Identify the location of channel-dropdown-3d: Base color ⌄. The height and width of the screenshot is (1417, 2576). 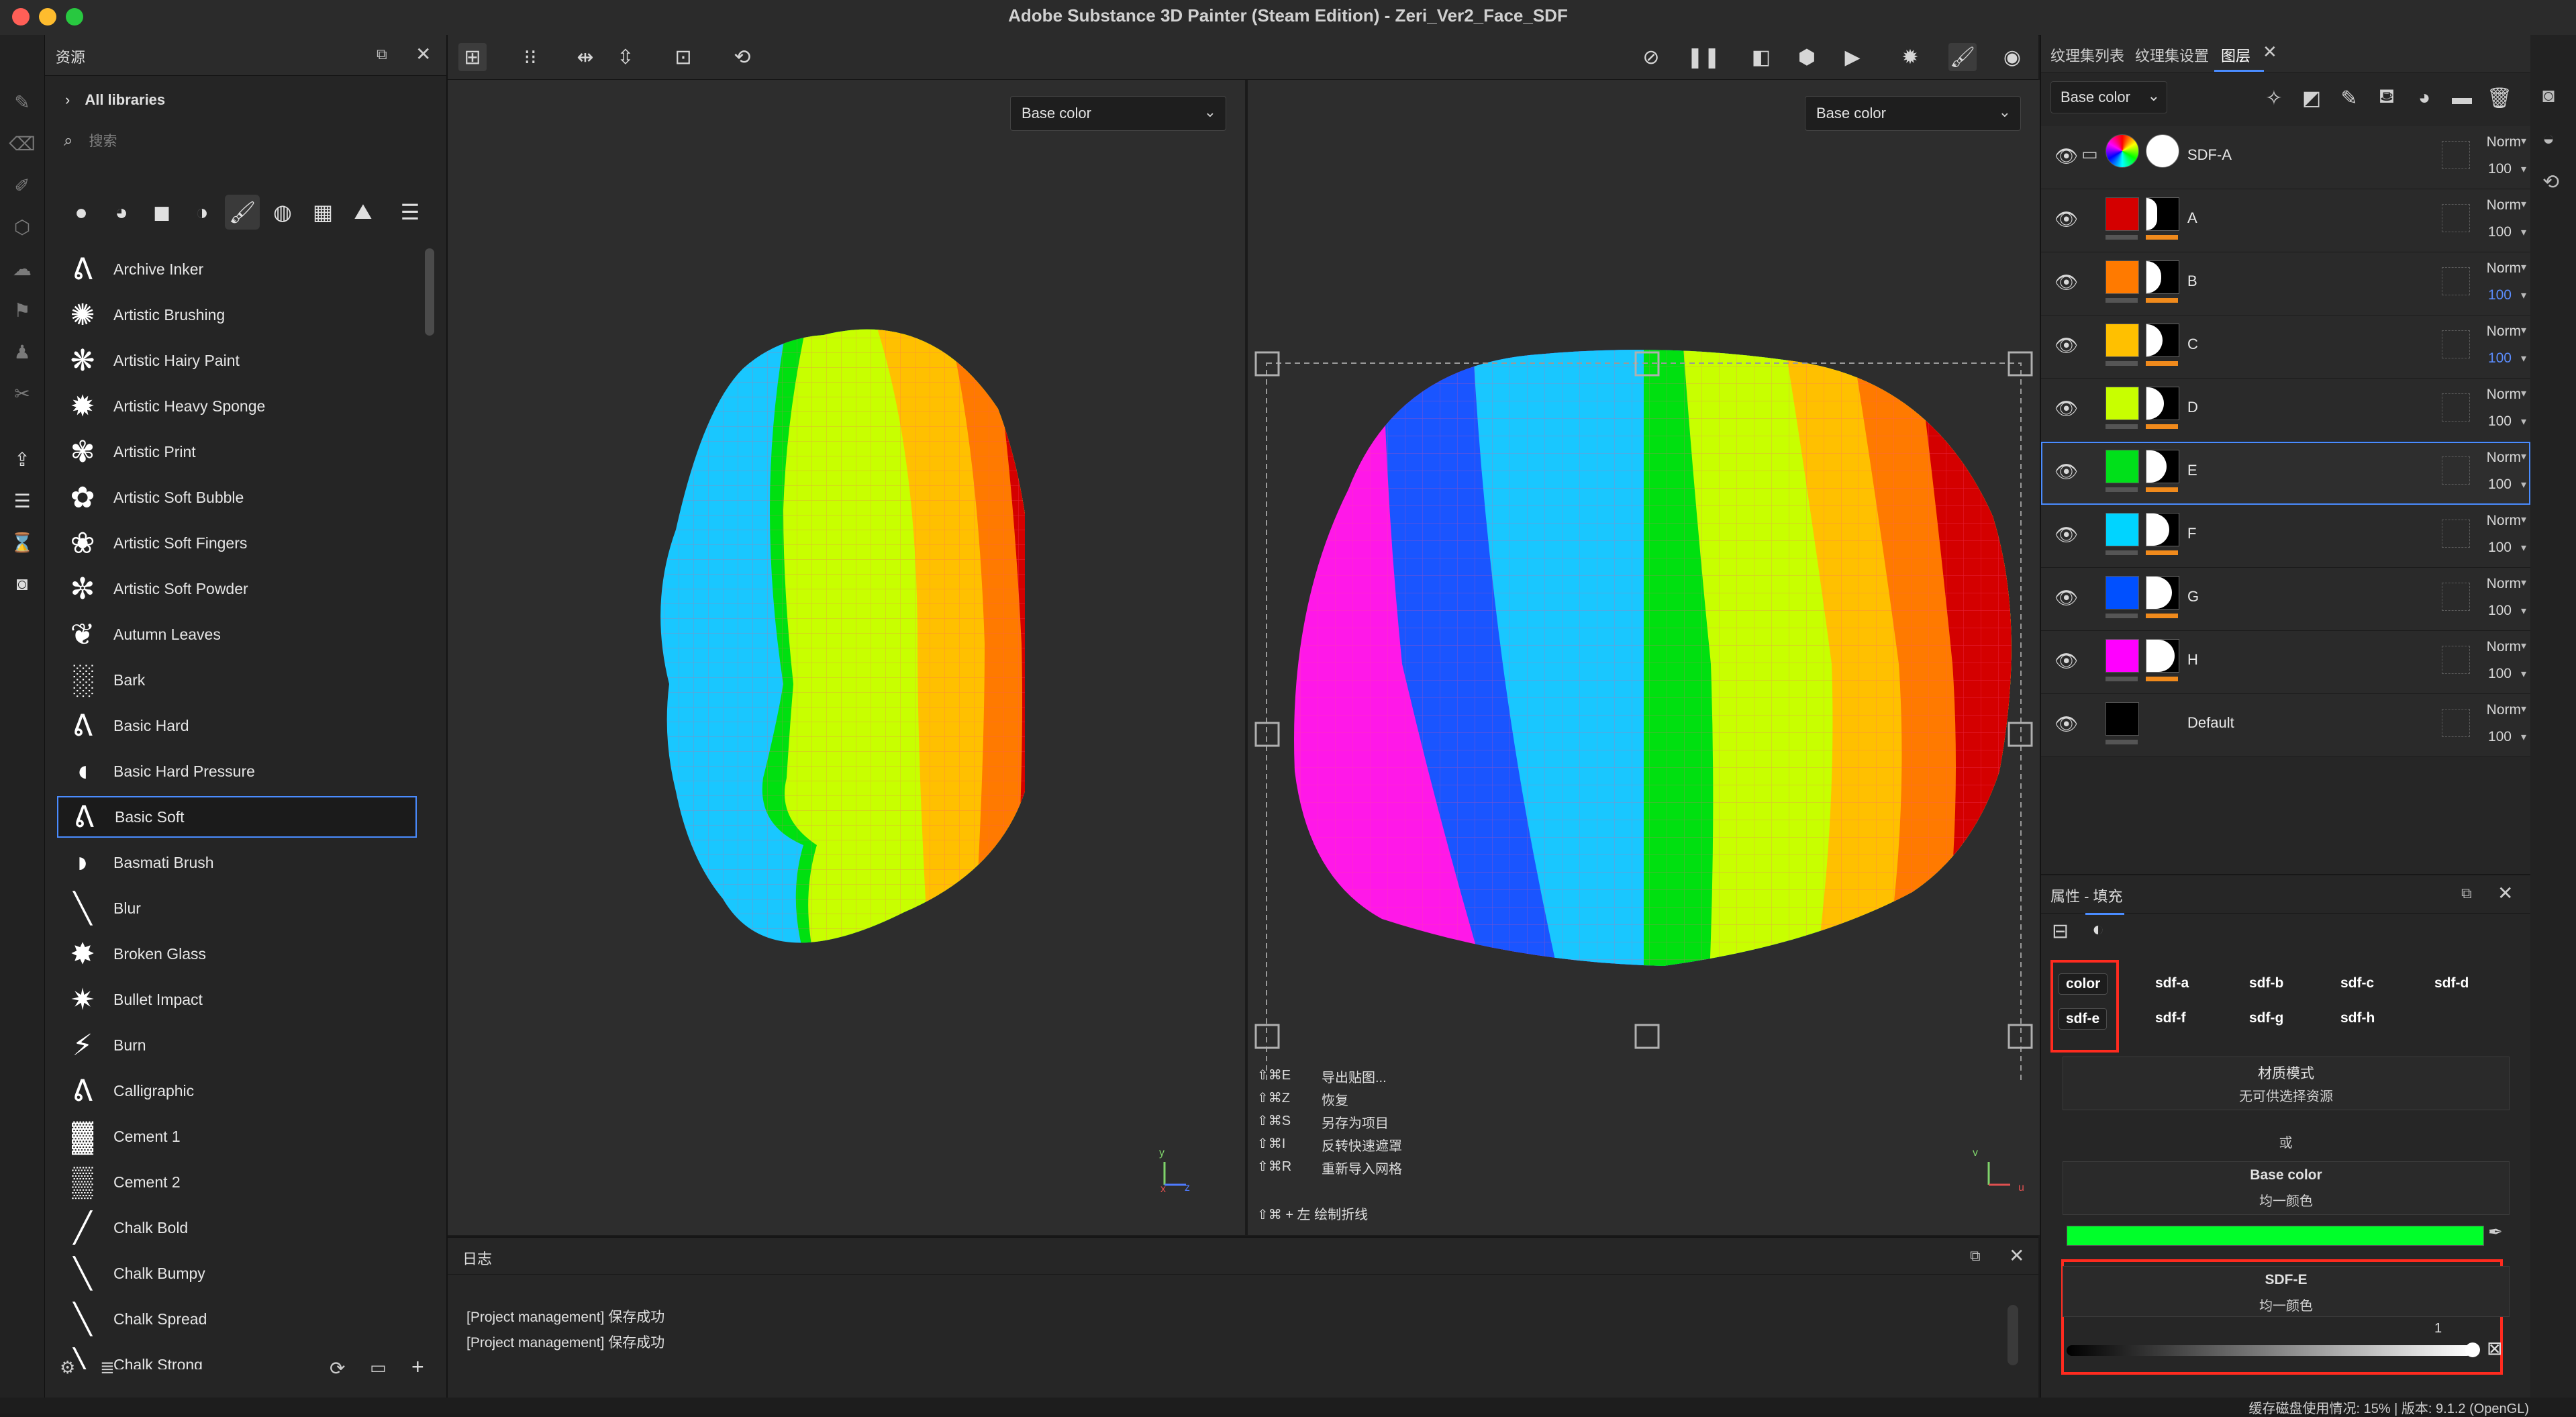
(1118, 113).